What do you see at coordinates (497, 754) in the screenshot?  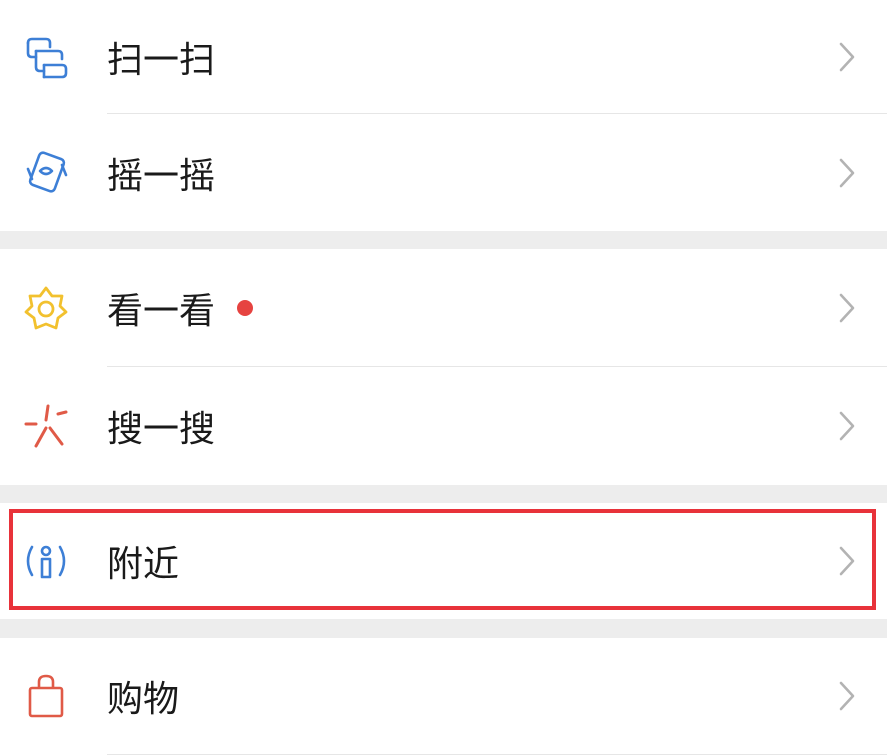 I see `row-divider` at bounding box center [497, 754].